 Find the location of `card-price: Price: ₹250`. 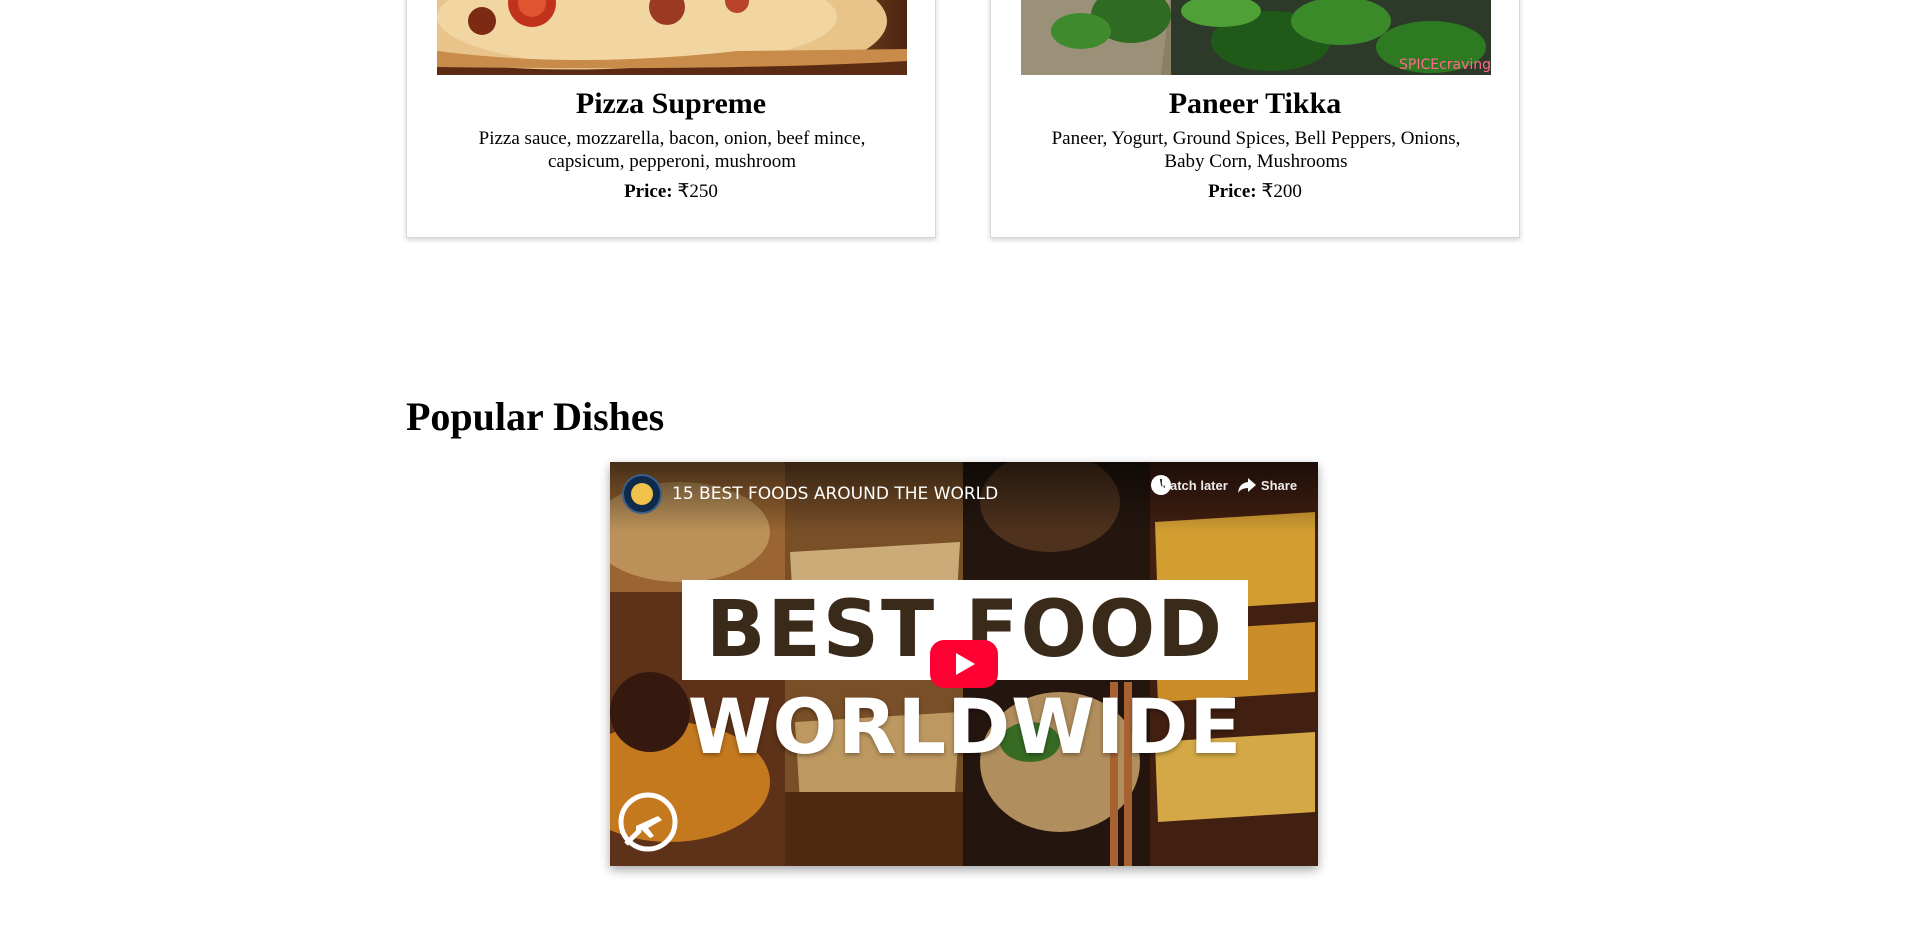

card-price: Price: ₹250 is located at coordinates (671, 191).